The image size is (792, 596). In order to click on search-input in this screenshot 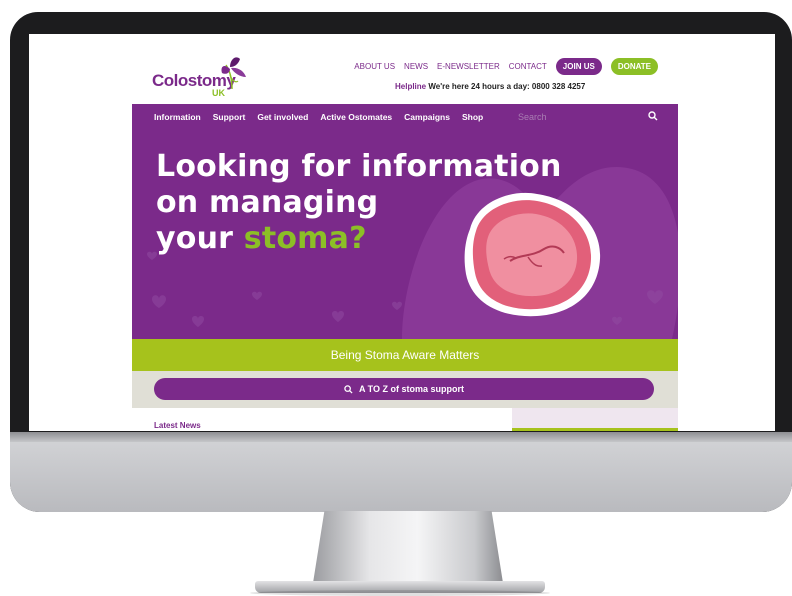, I will do `click(578, 116)`.